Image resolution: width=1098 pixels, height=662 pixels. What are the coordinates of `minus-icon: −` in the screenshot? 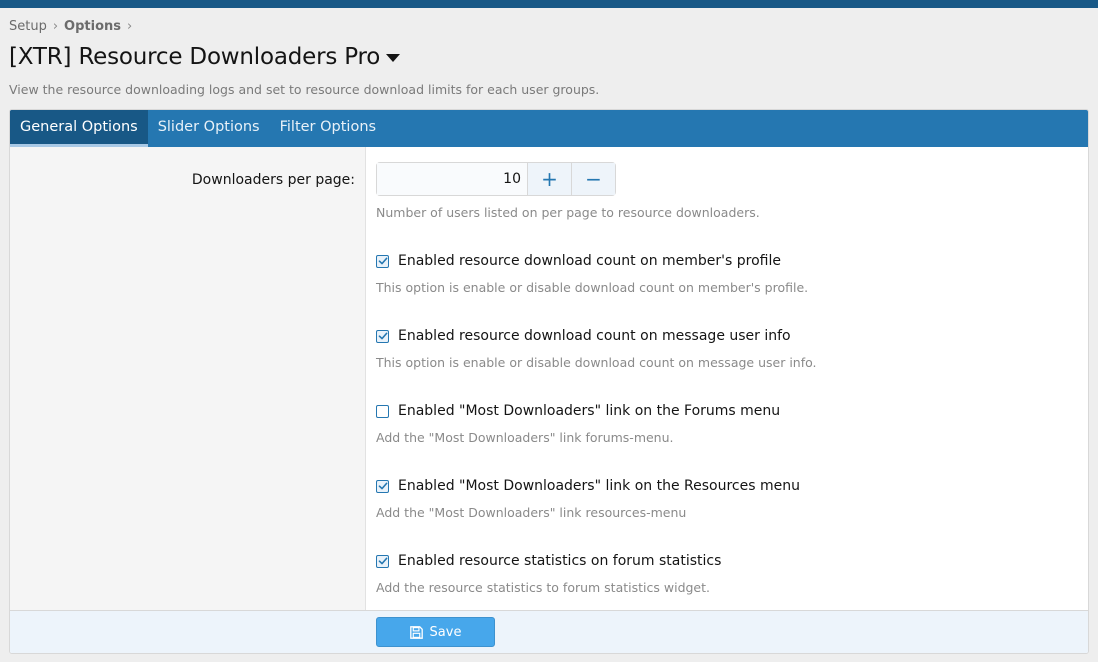 It's located at (593, 179).